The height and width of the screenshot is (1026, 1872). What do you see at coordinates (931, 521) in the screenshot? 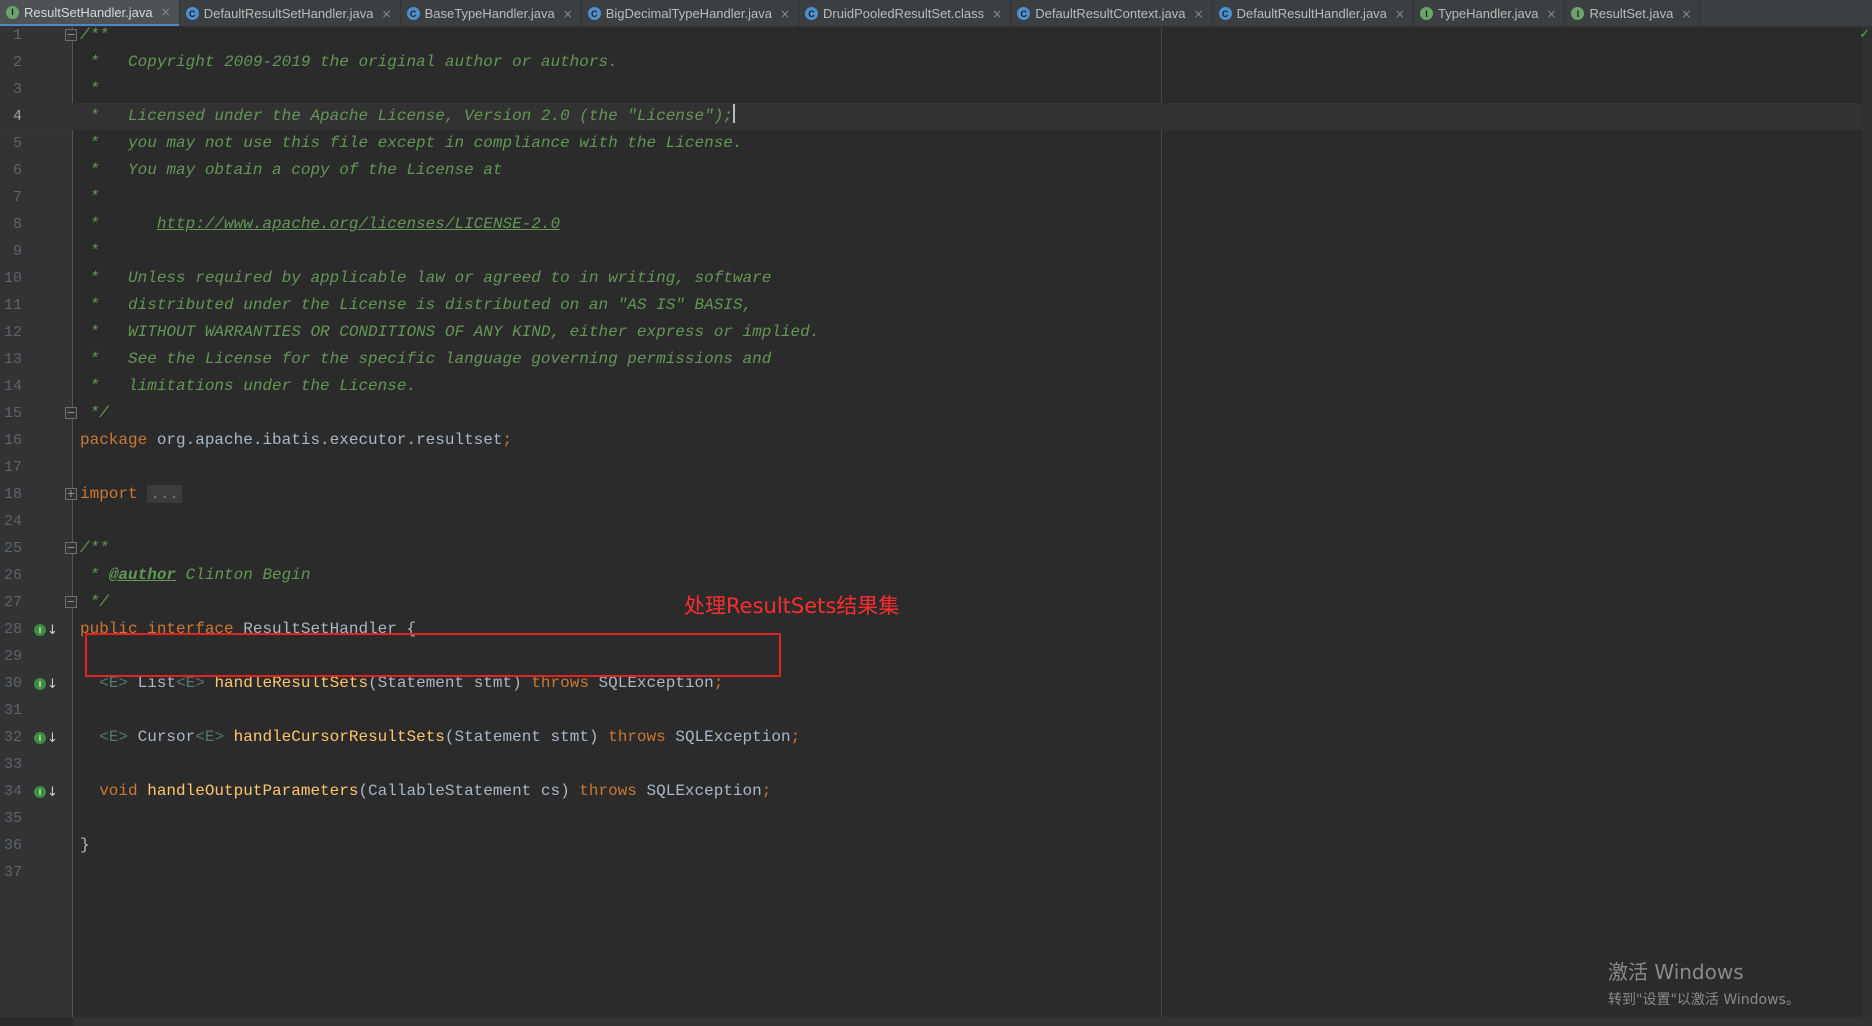
I see `code-line: 24` at bounding box center [931, 521].